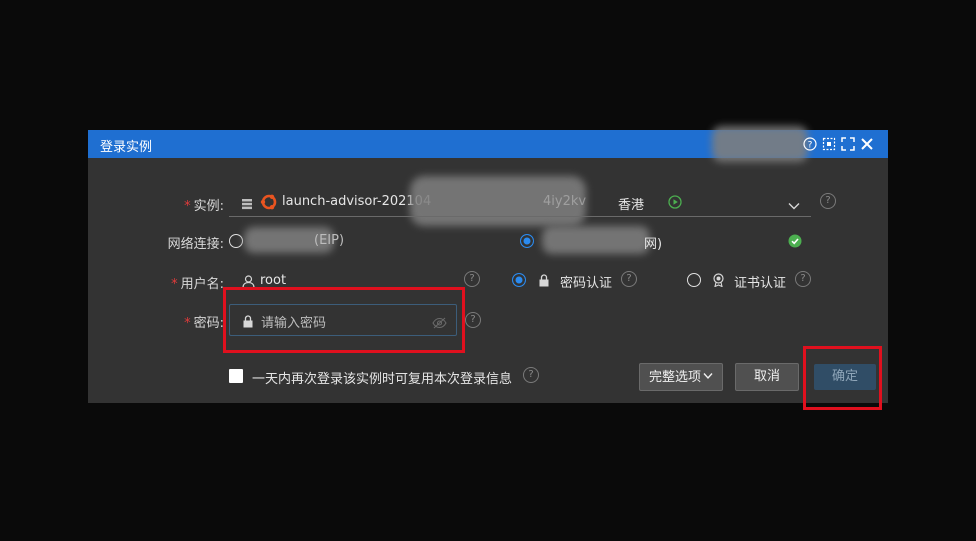  I want to click on network-ok-icon, so click(795, 242).